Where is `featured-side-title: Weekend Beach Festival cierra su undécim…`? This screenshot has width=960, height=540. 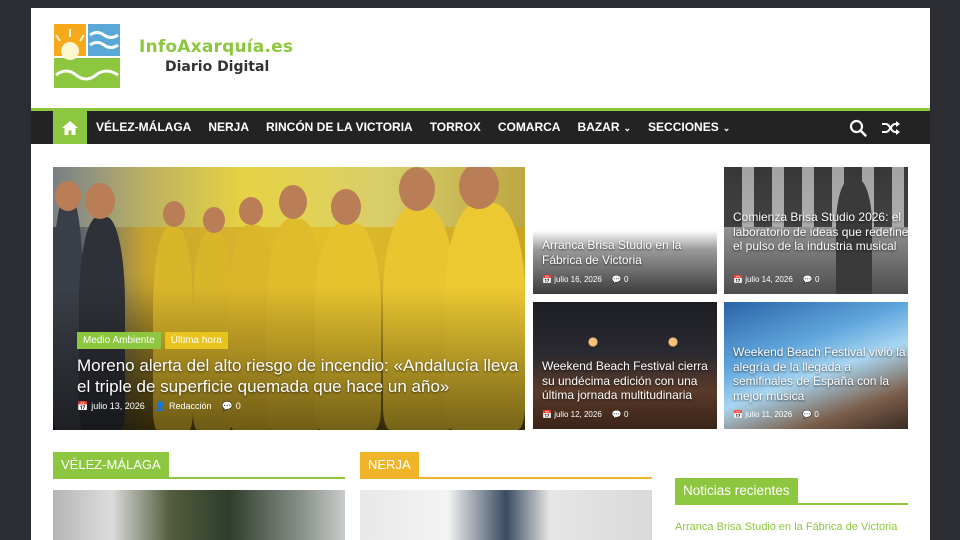 featured-side-title: Weekend Beach Festival cierra su undécim… is located at coordinates (629, 381).